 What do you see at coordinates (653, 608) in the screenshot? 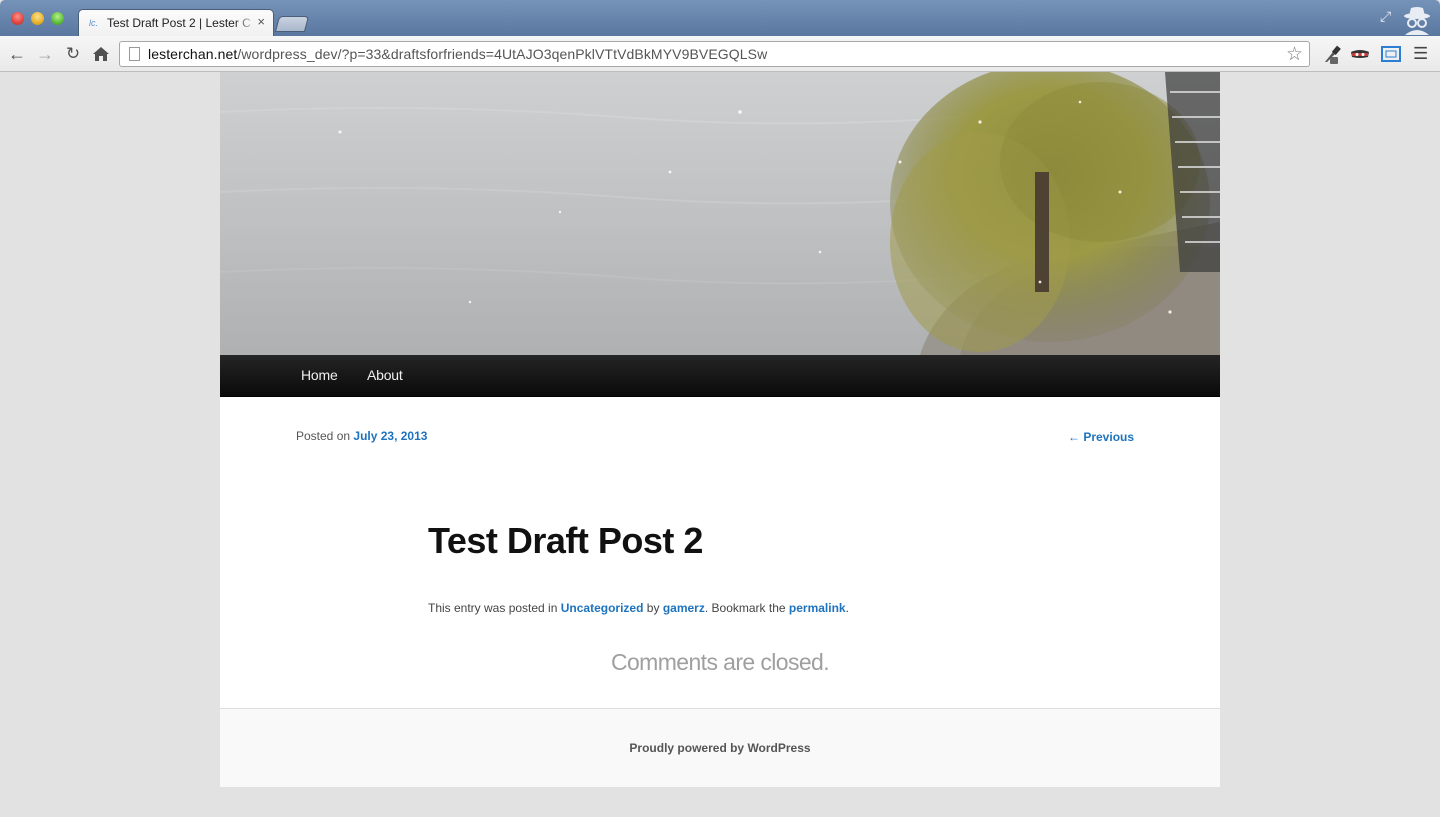
I see `meta-by: by` at bounding box center [653, 608].